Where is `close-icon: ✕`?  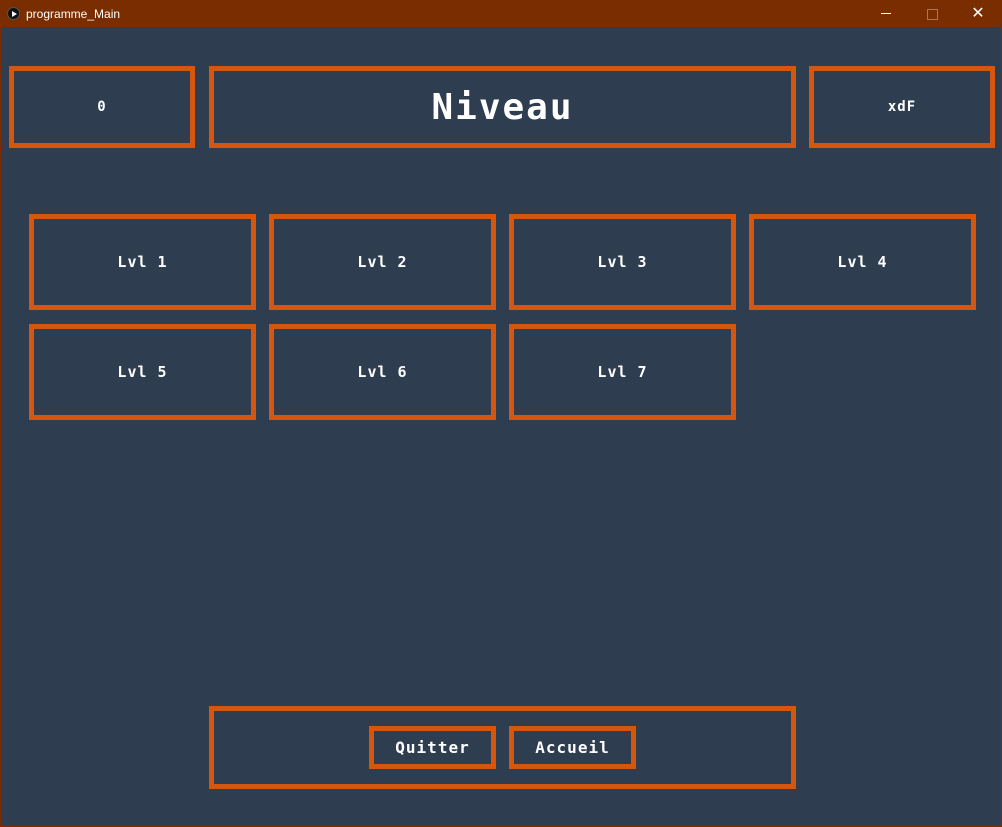
close-icon: ✕ is located at coordinates (978, 13).